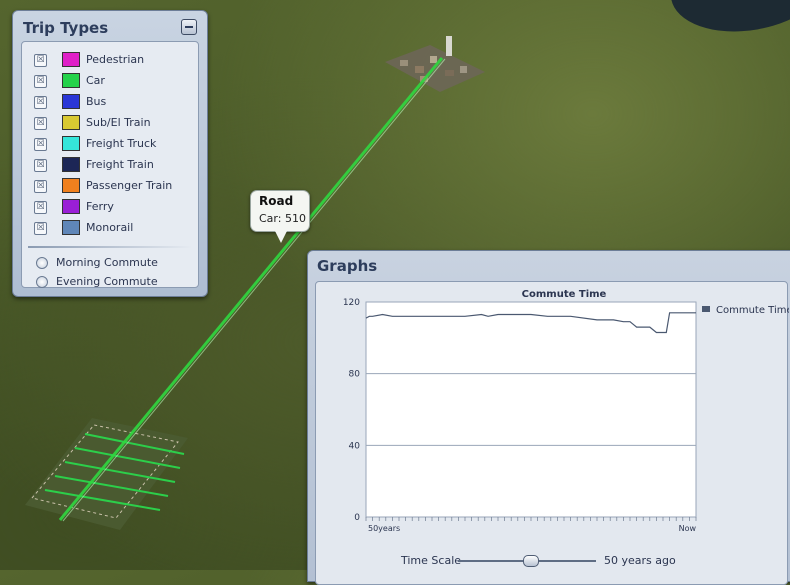 The image size is (790, 585). What do you see at coordinates (121, 143) in the screenshot?
I see `trip-type-label: Freight Truck` at bounding box center [121, 143].